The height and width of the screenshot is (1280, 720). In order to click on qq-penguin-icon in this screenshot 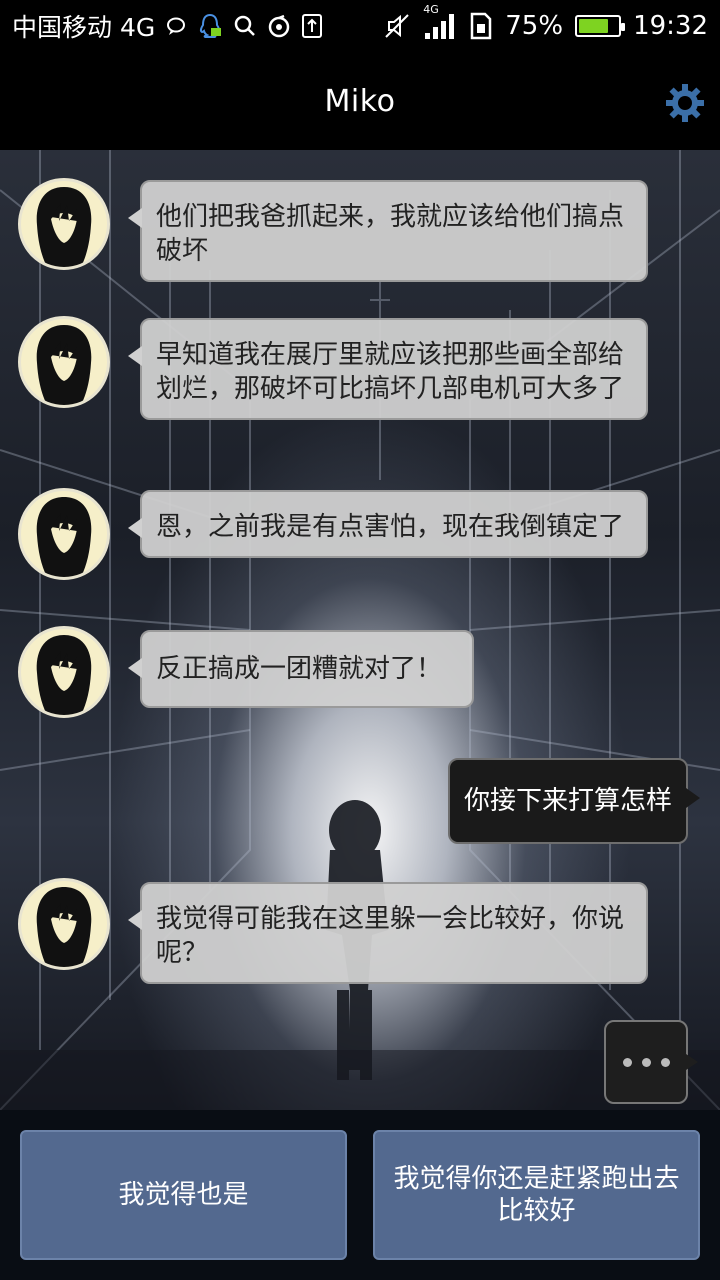, I will do `click(210, 26)`.